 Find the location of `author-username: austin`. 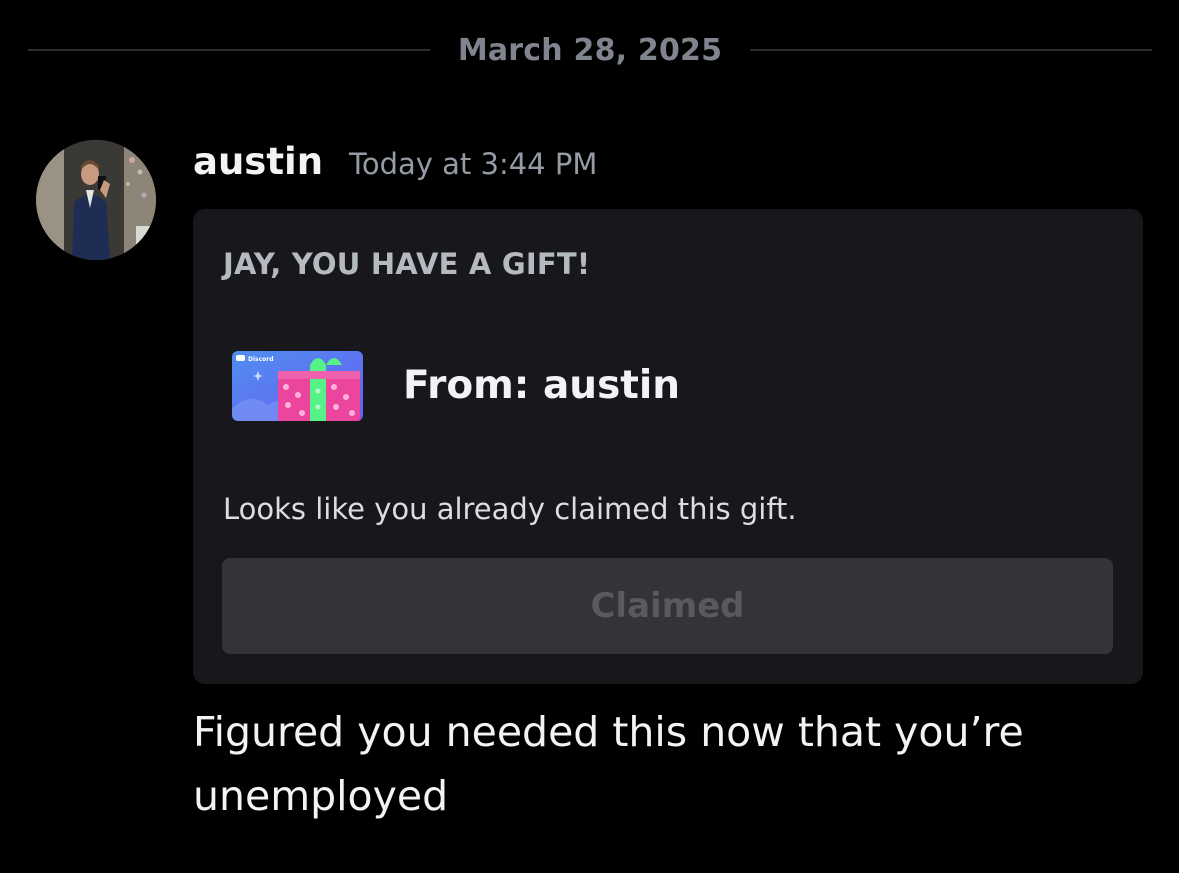

author-username: austin is located at coordinates (258, 161).